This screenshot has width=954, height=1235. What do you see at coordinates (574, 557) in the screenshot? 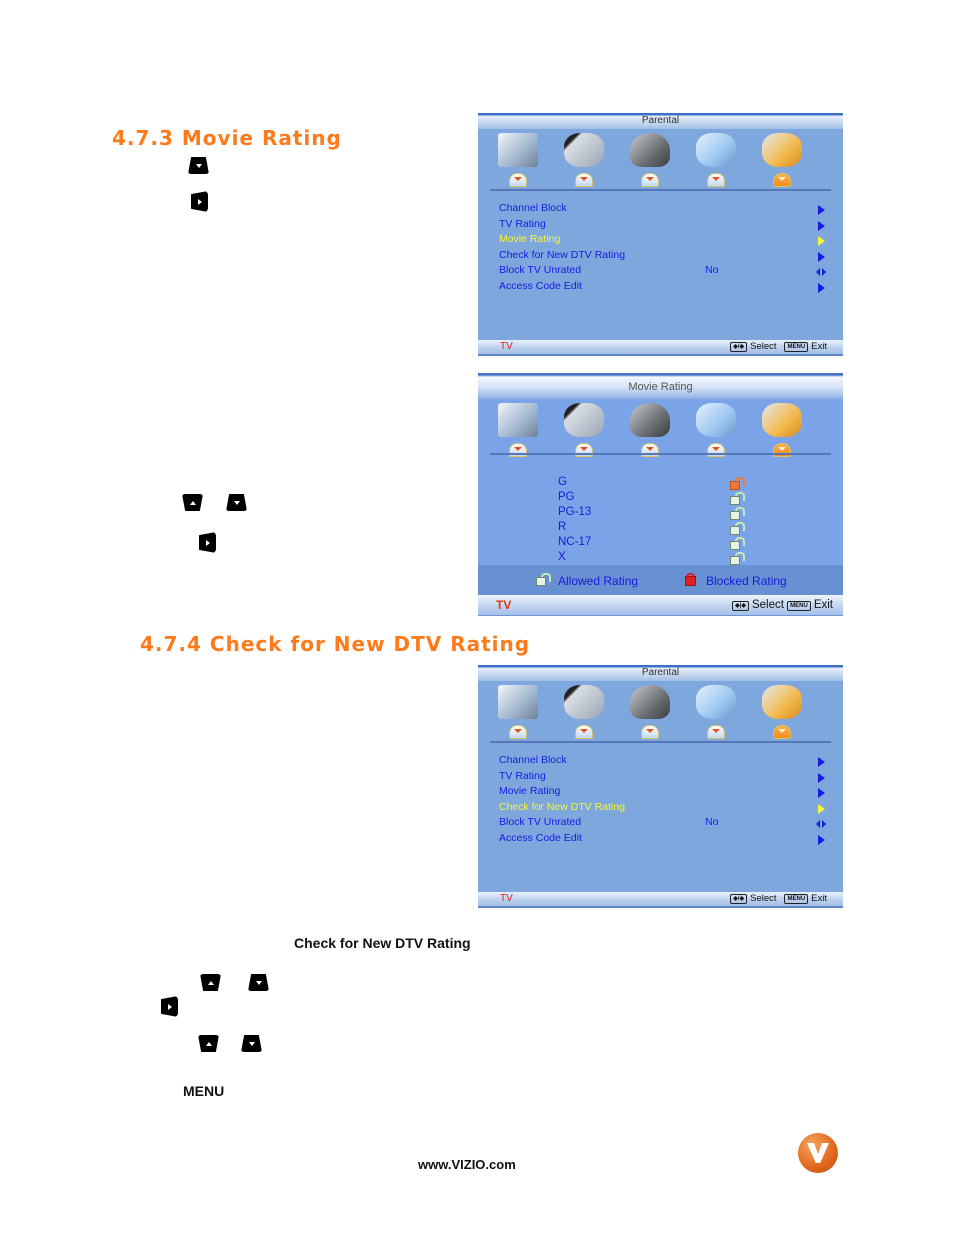
I see `rating-item: X` at bounding box center [574, 557].